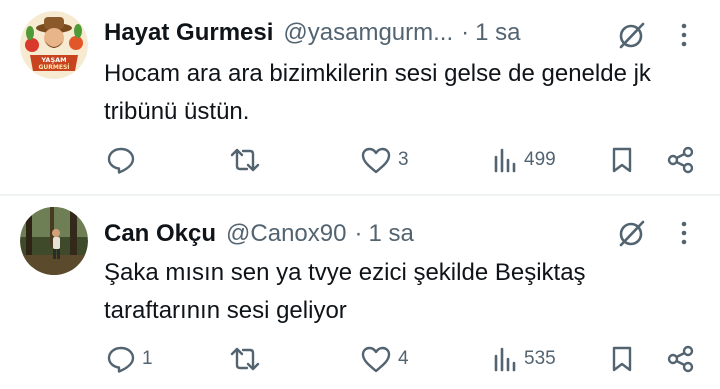 The image size is (720, 389). I want to click on like-count: 4, so click(403, 358).